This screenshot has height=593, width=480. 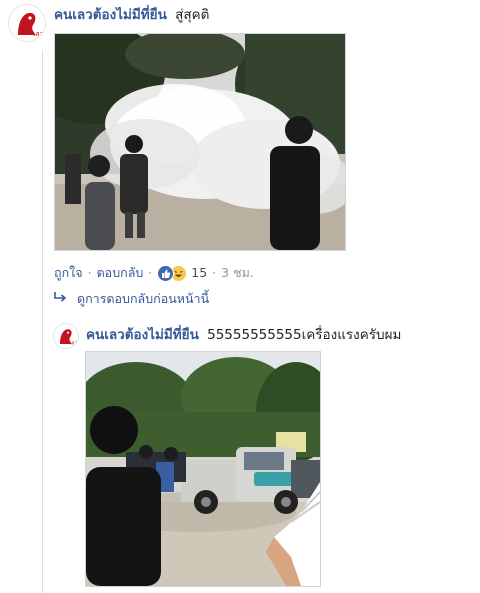 What do you see at coordinates (182, 273) in the screenshot?
I see `reaction-summary: 15` at bounding box center [182, 273].